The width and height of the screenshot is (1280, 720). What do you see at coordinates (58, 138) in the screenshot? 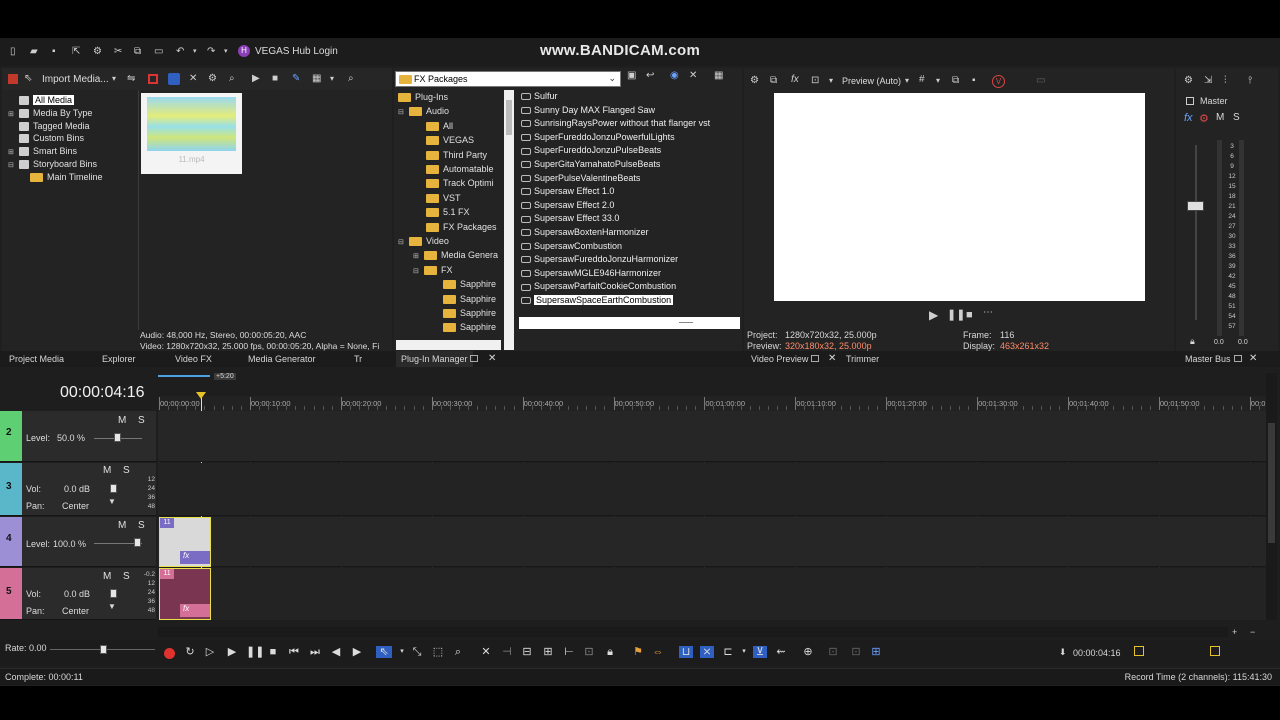
I see `tree-item-custom-bins: Custom Bins` at bounding box center [58, 138].